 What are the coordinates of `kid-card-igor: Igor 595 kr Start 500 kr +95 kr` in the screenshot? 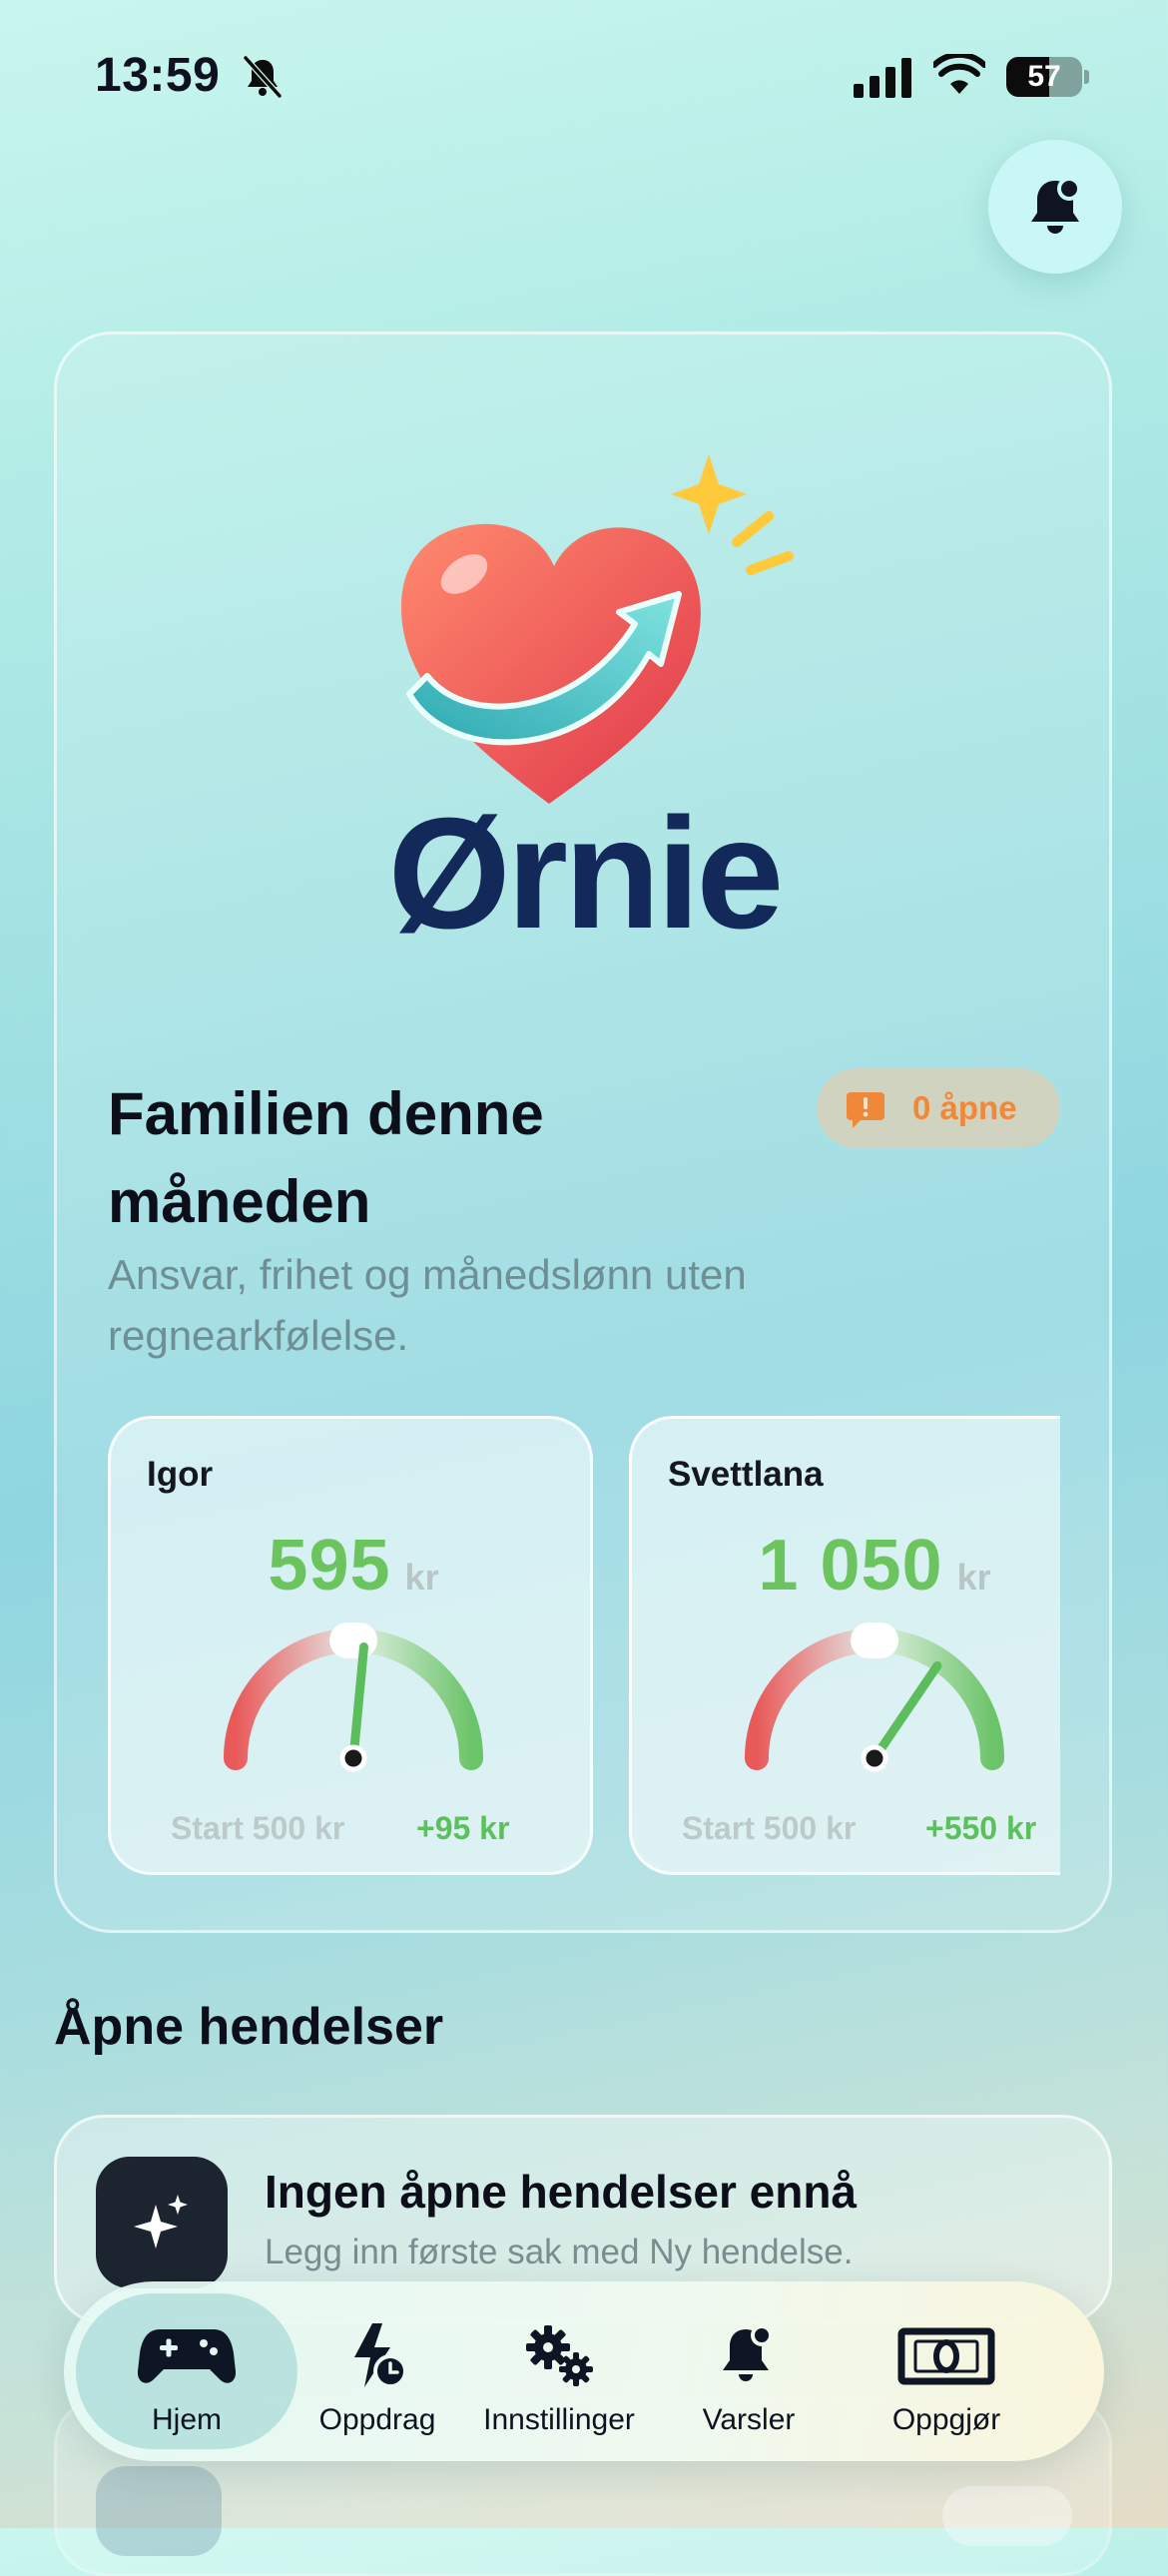 It's located at (350, 1645).